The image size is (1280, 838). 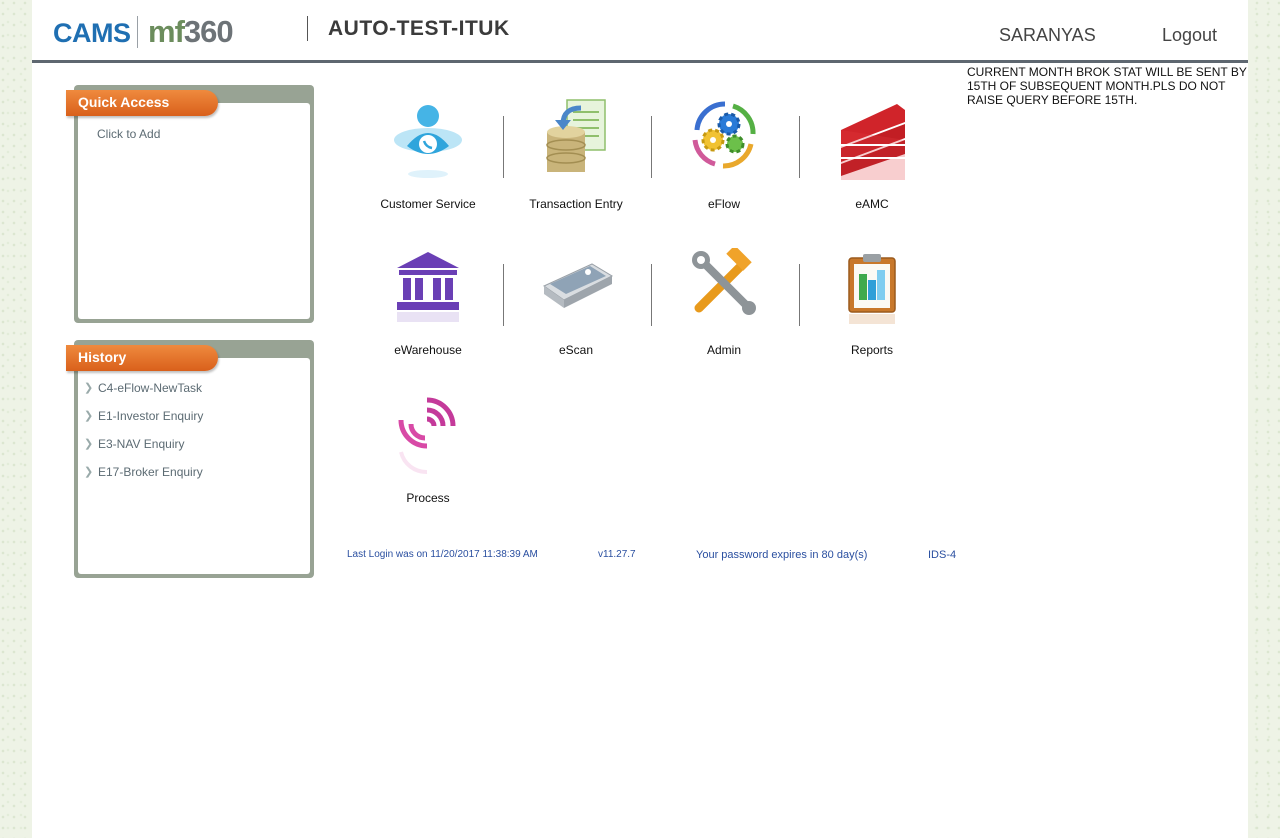 What do you see at coordinates (617, 554) in the screenshot?
I see `version-text: v11.27.7` at bounding box center [617, 554].